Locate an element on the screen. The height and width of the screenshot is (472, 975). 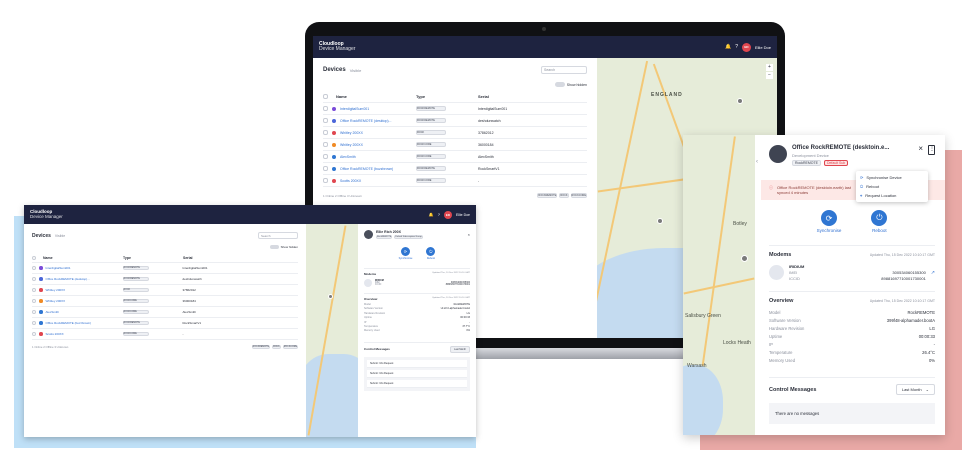
group-tag: Default Subscription Group is located at coordinates (408, 237).